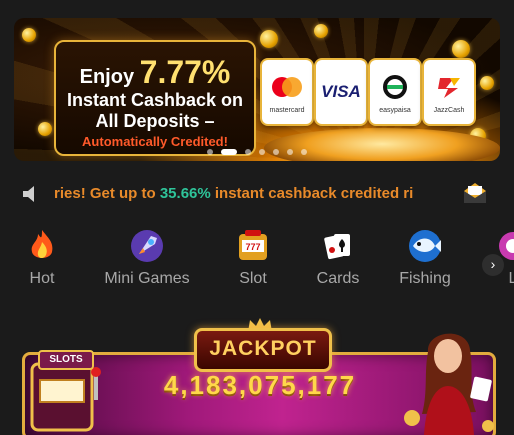 This screenshot has width=514, height=435. Describe the element at coordinates (229, 152) in the screenshot. I see `carousel-dot-active` at that location.